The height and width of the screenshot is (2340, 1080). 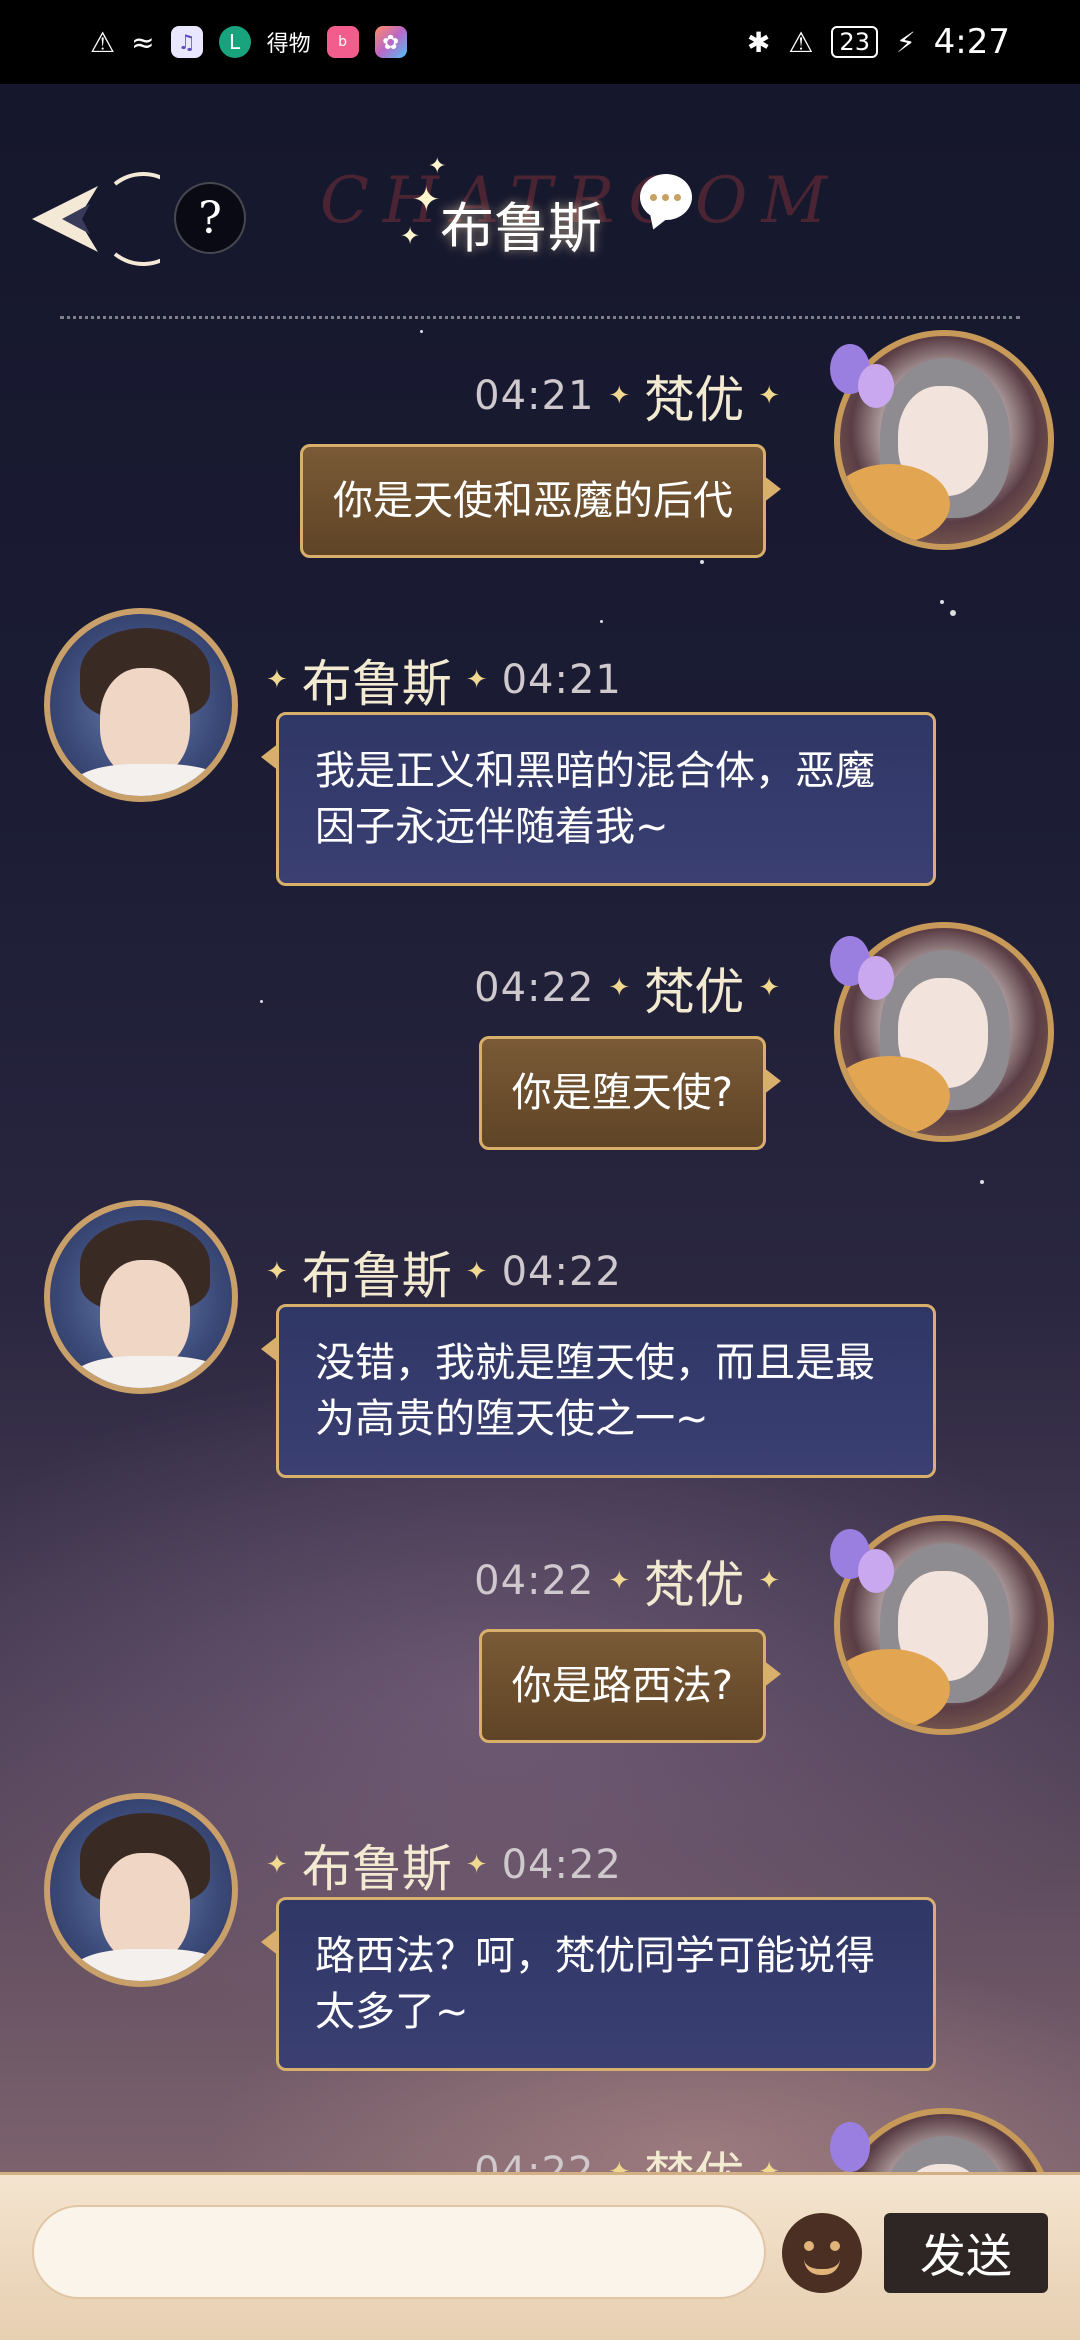 I want to click on alert-icon: ⚠, so click(x=103, y=42).